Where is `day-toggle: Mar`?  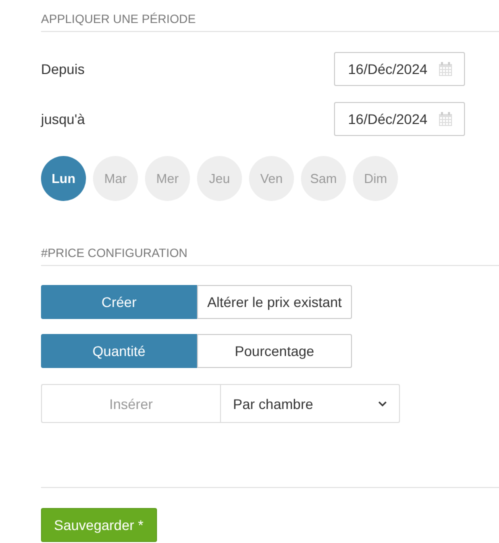
day-toggle: Mar is located at coordinates (115, 178).